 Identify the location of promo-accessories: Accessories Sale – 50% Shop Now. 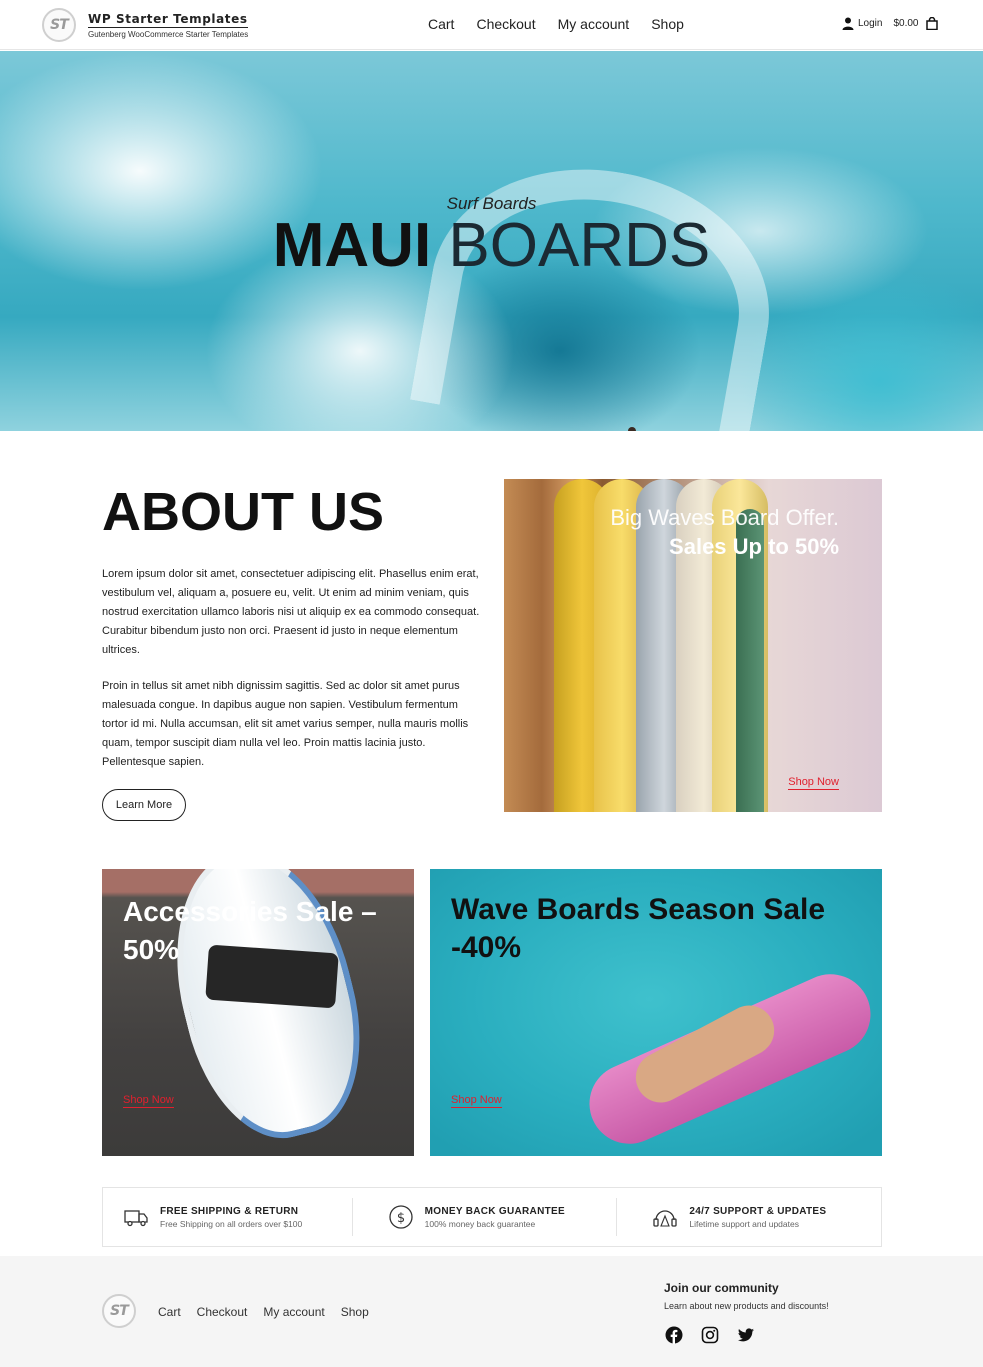
(258, 1012).